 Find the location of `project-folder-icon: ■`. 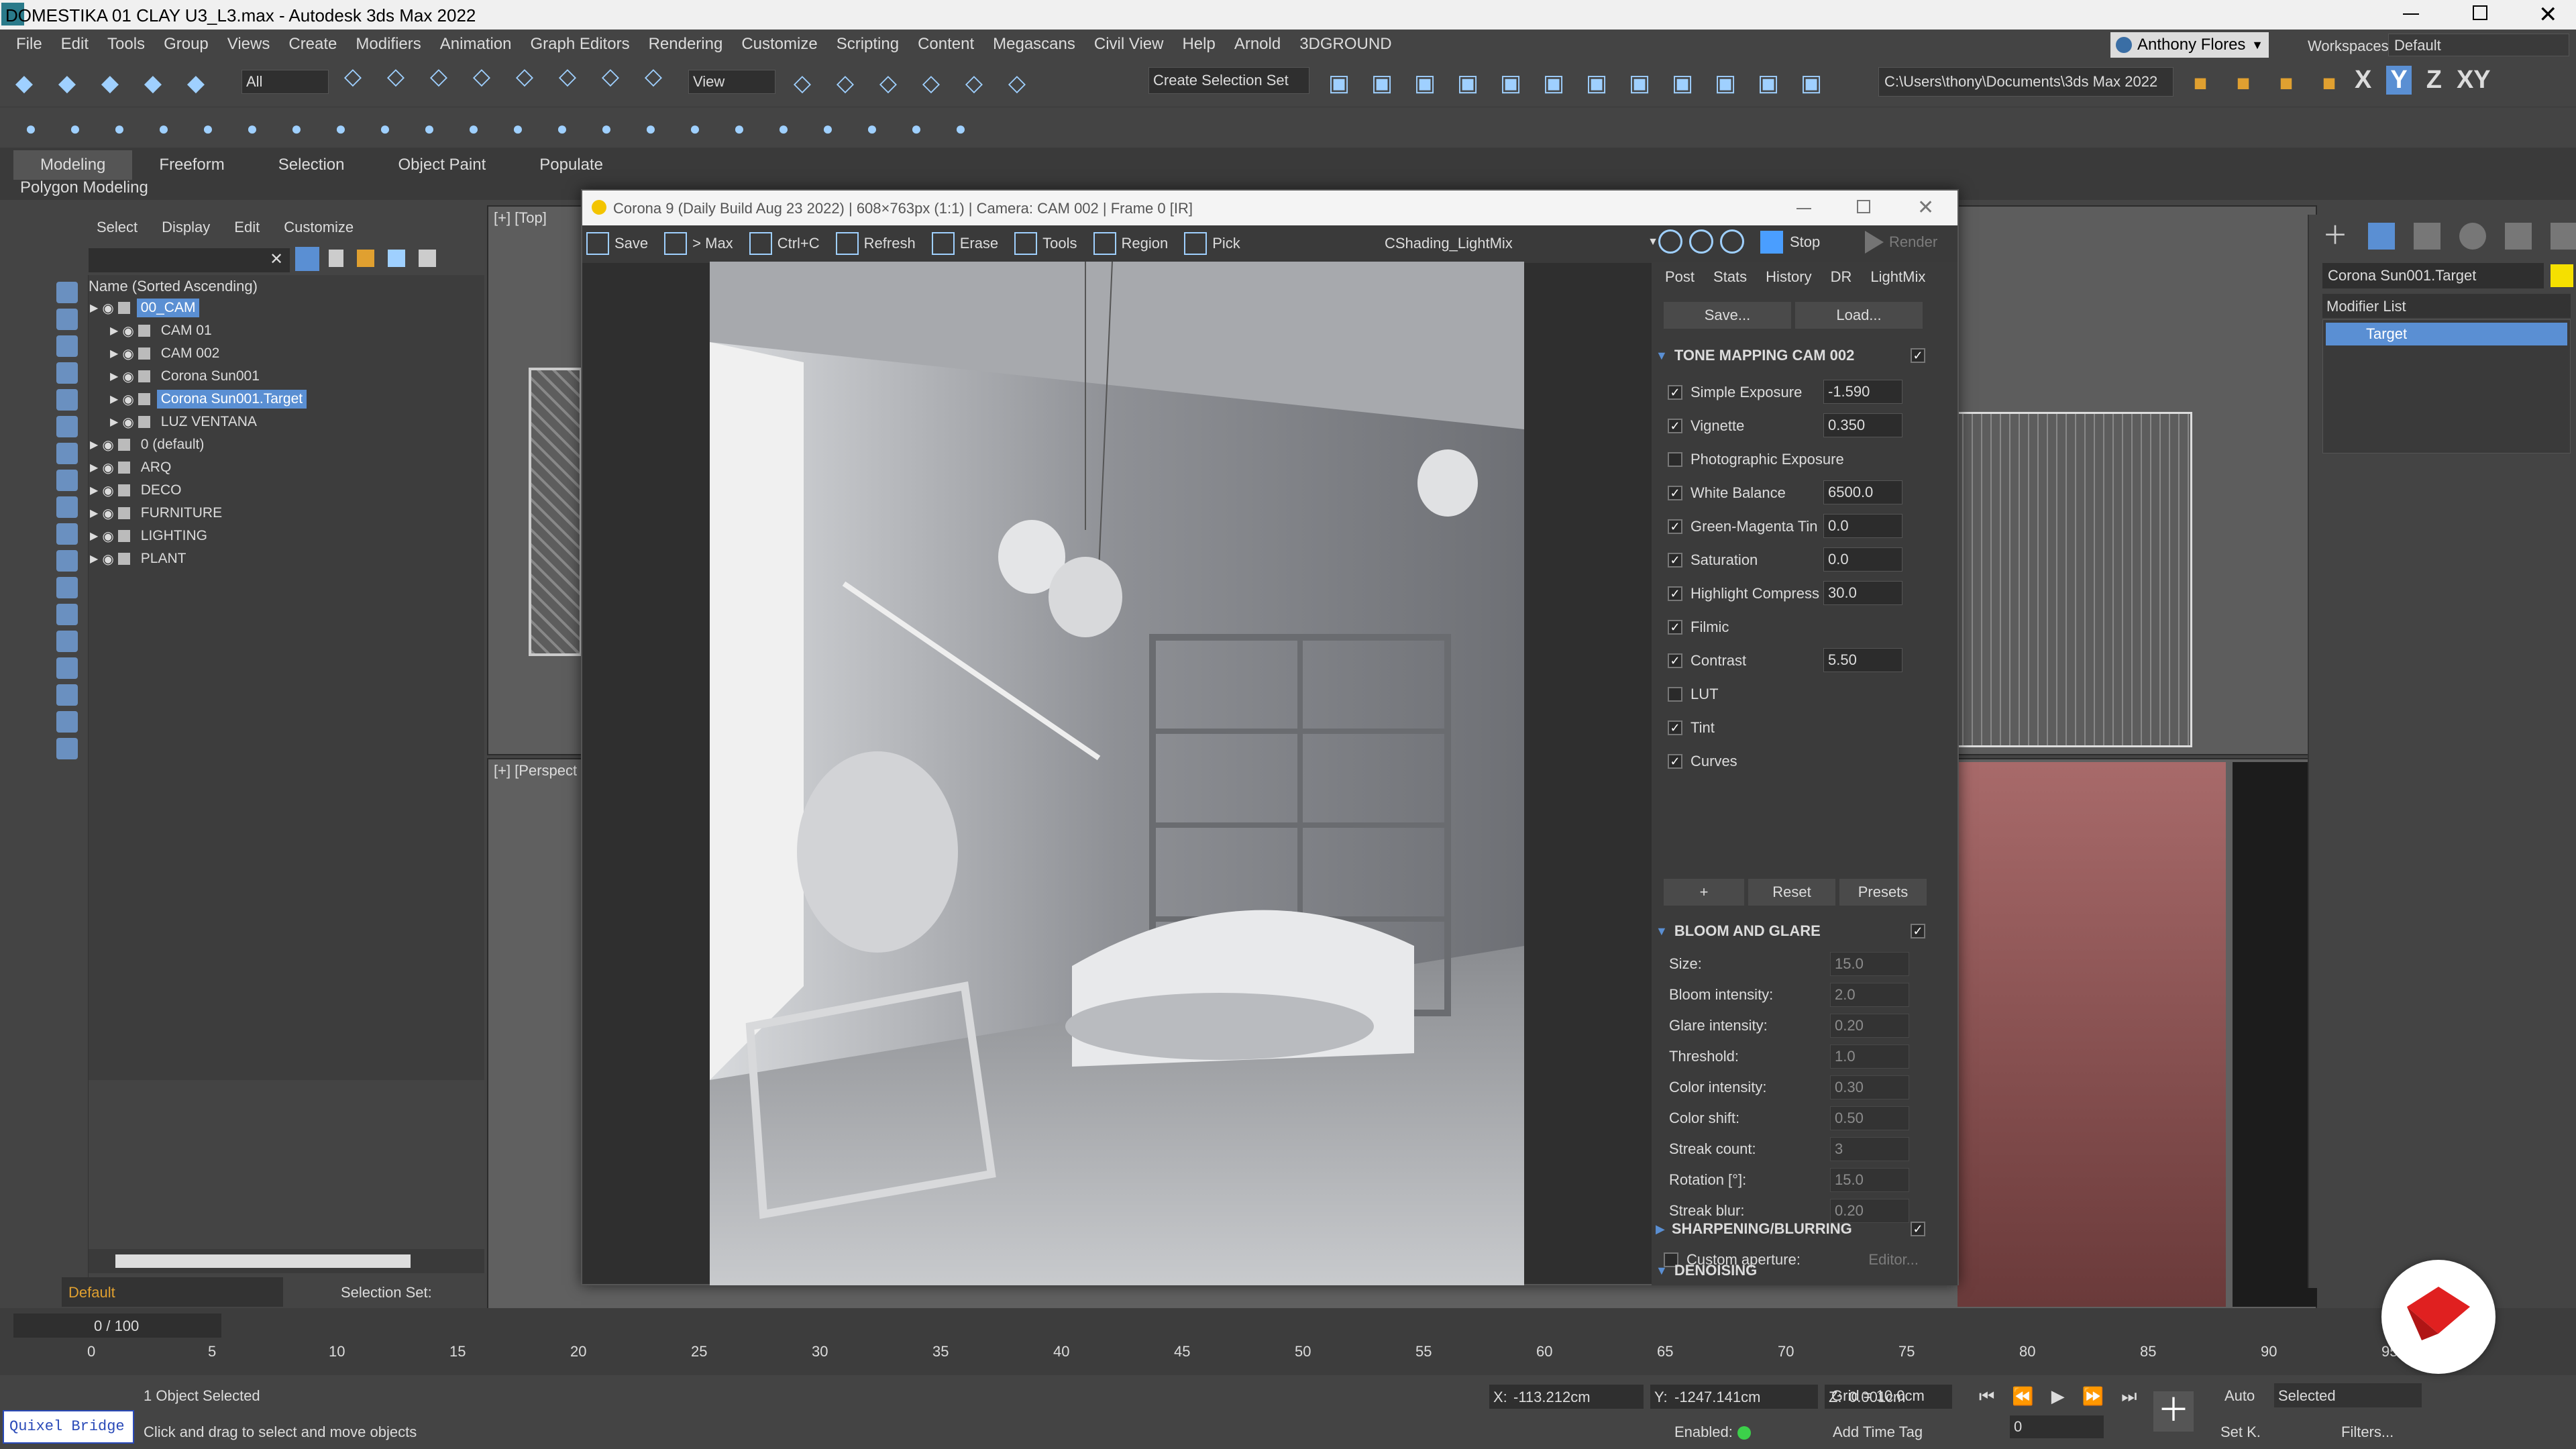

project-folder-icon: ■ is located at coordinates (2200, 83).